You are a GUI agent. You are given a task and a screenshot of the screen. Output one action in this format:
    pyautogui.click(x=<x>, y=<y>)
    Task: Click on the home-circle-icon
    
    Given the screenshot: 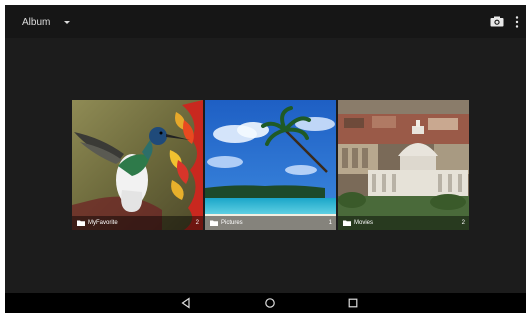 What is the action you would take?
    pyautogui.click(x=270, y=303)
    